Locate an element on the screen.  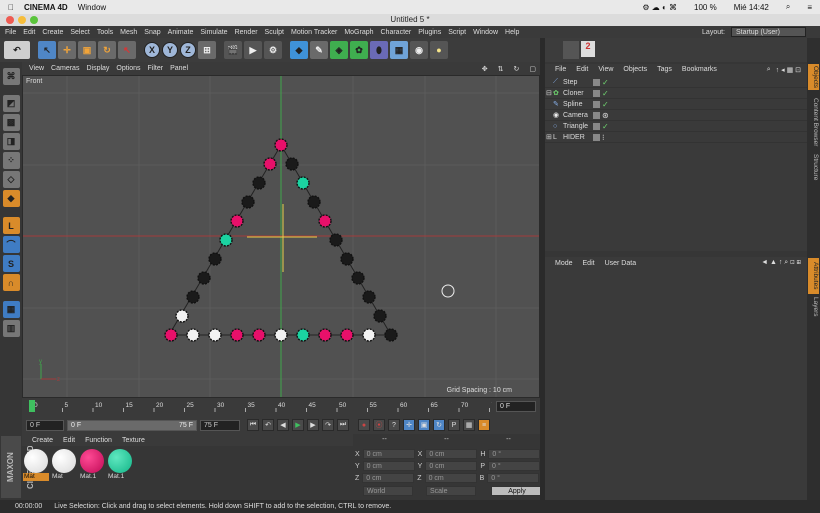
make-editable-icon: ⌘ is located at coordinates (11, 76).